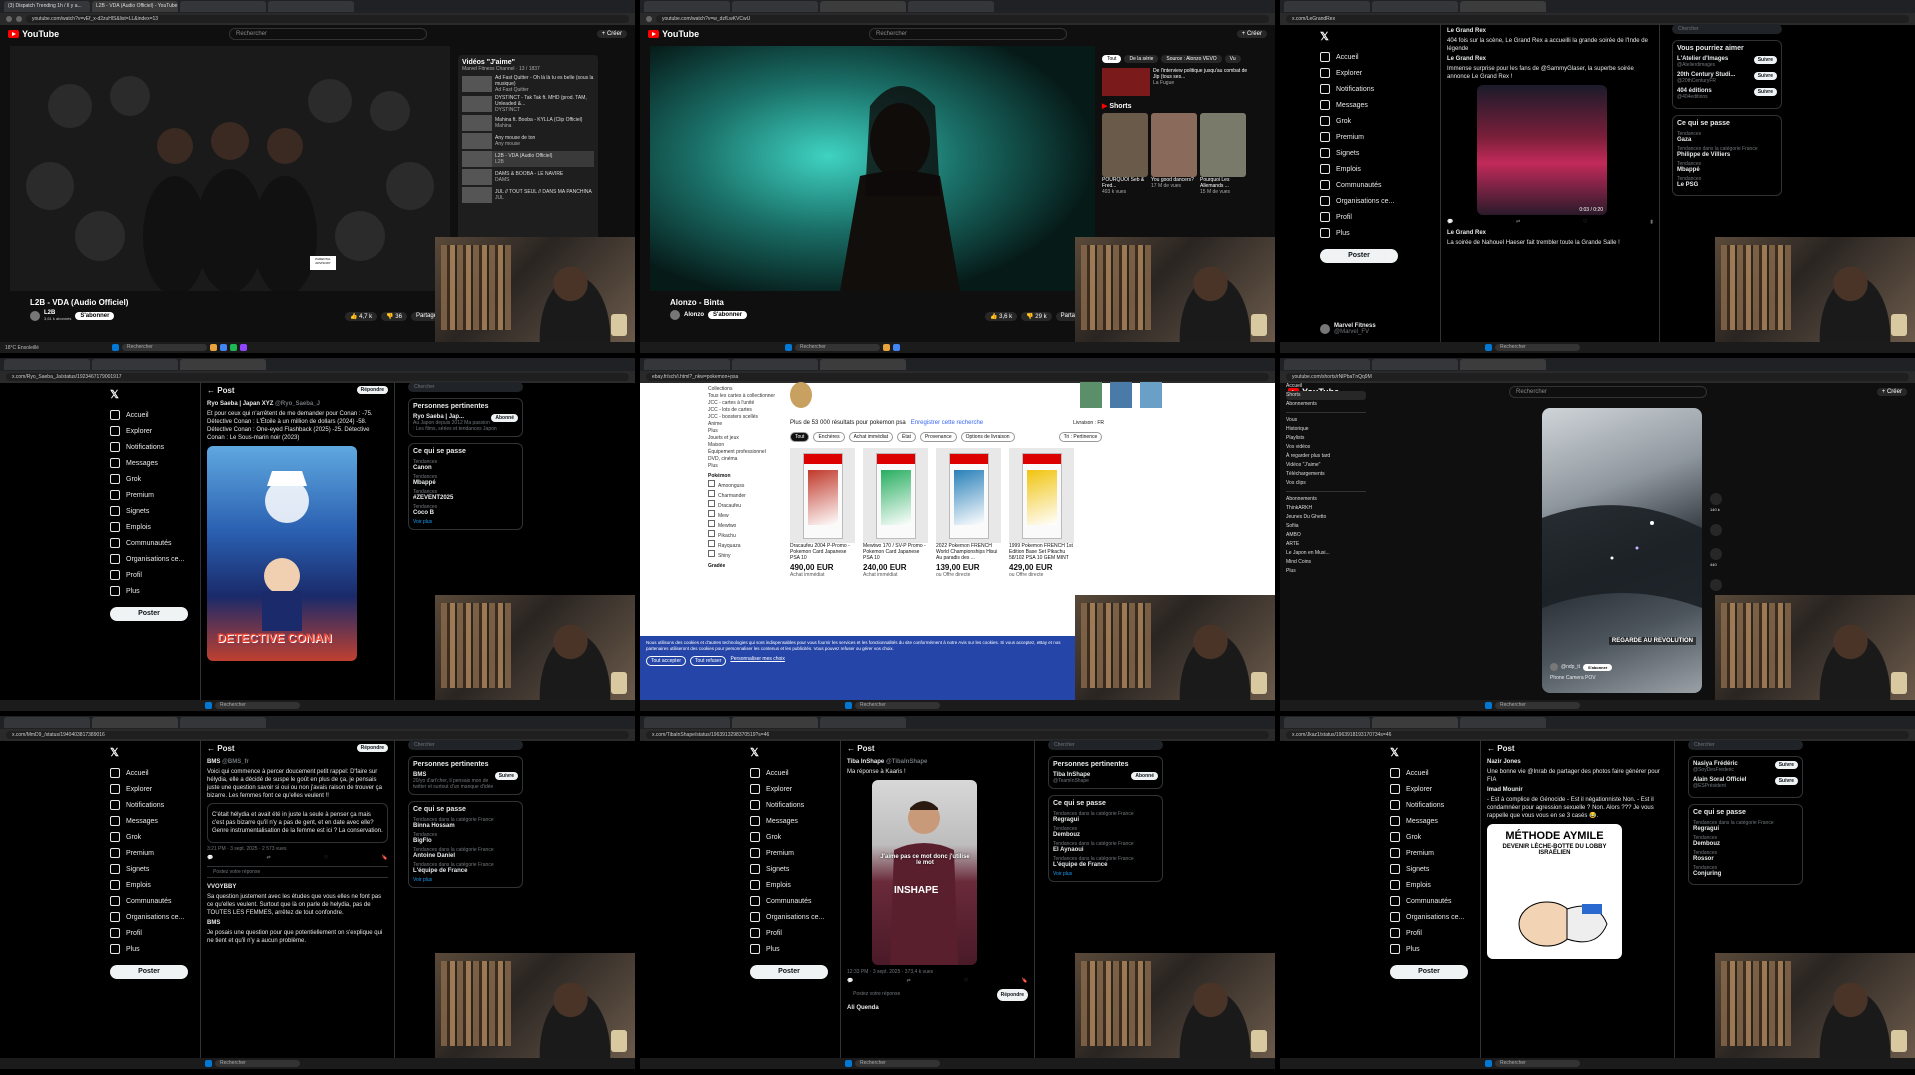 The image size is (1915, 1075). Describe the element at coordinates (1326, 526) in the screenshot. I see `sidebar-item: Sofiia` at that location.